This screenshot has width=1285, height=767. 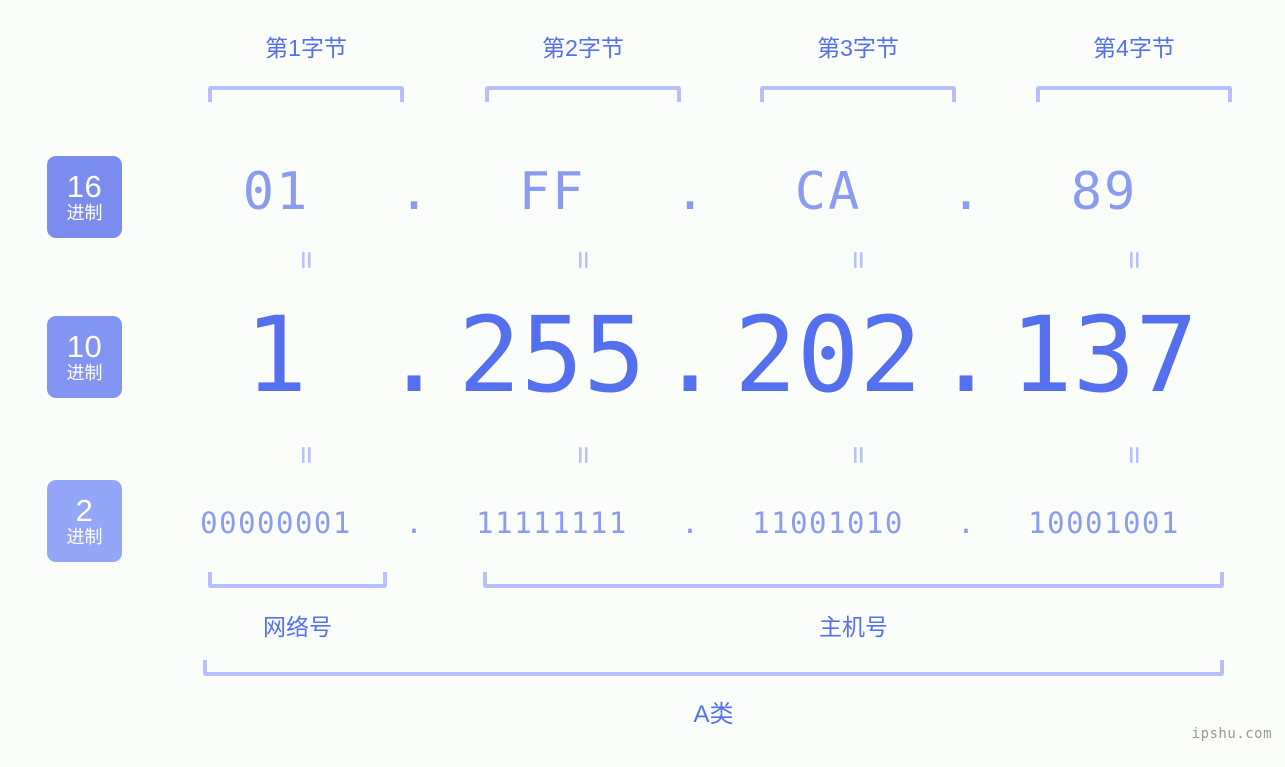 What do you see at coordinates (828, 355) in the screenshot?
I see `decimal-byte-3: 202` at bounding box center [828, 355].